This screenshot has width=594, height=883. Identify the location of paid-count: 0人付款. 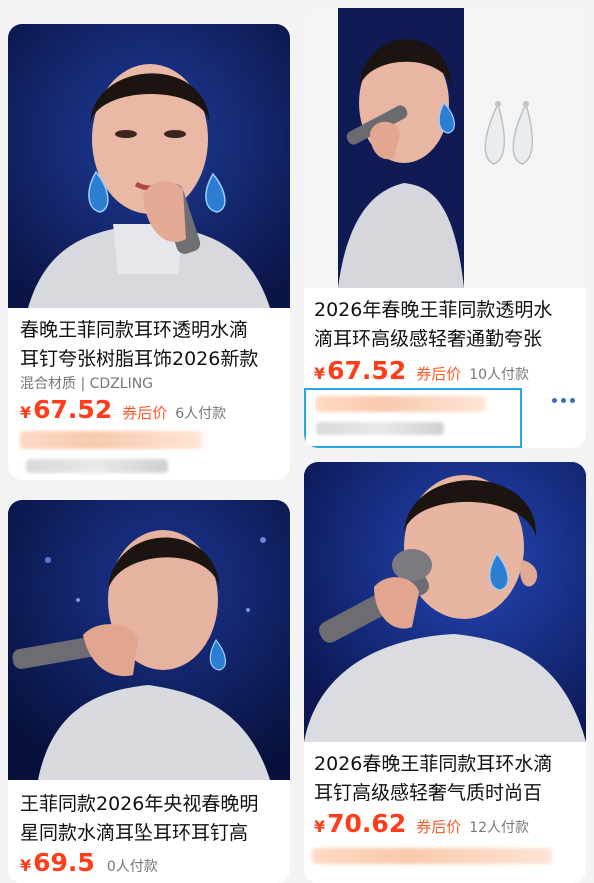
(132, 867).